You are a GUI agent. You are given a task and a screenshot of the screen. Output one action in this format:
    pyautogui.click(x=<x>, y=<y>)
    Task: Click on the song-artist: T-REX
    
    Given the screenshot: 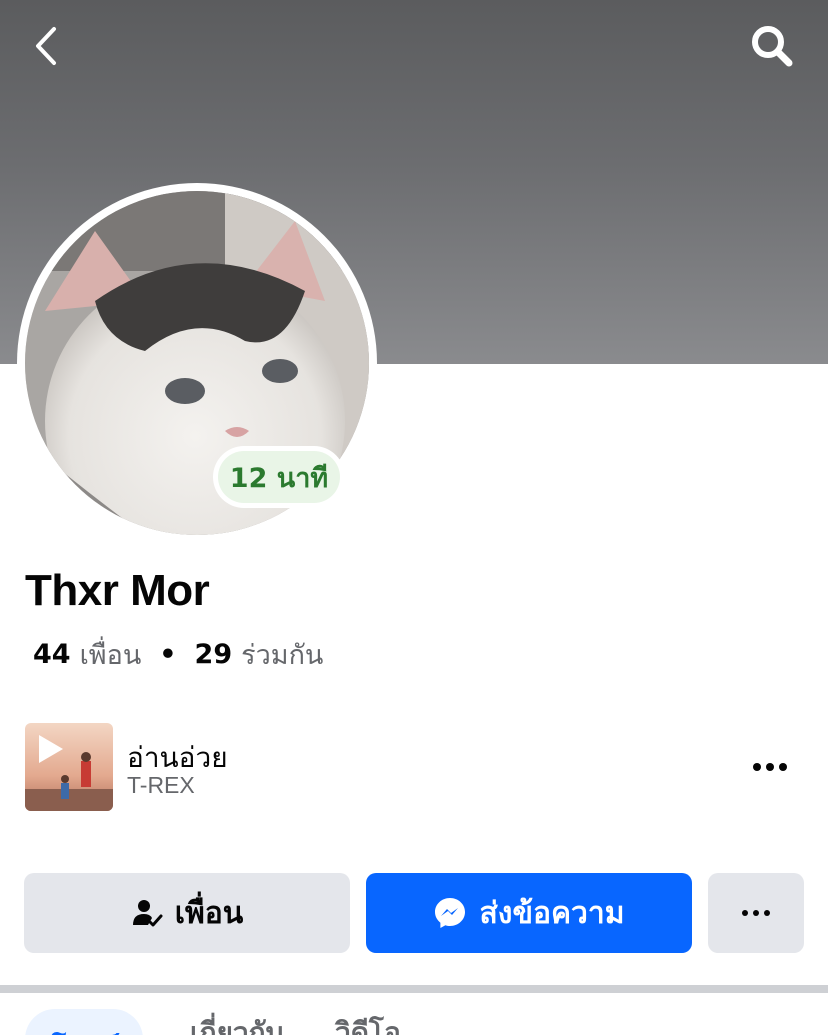 What is the action you would take?
    pyautogui.click(x=161, y=785)
    